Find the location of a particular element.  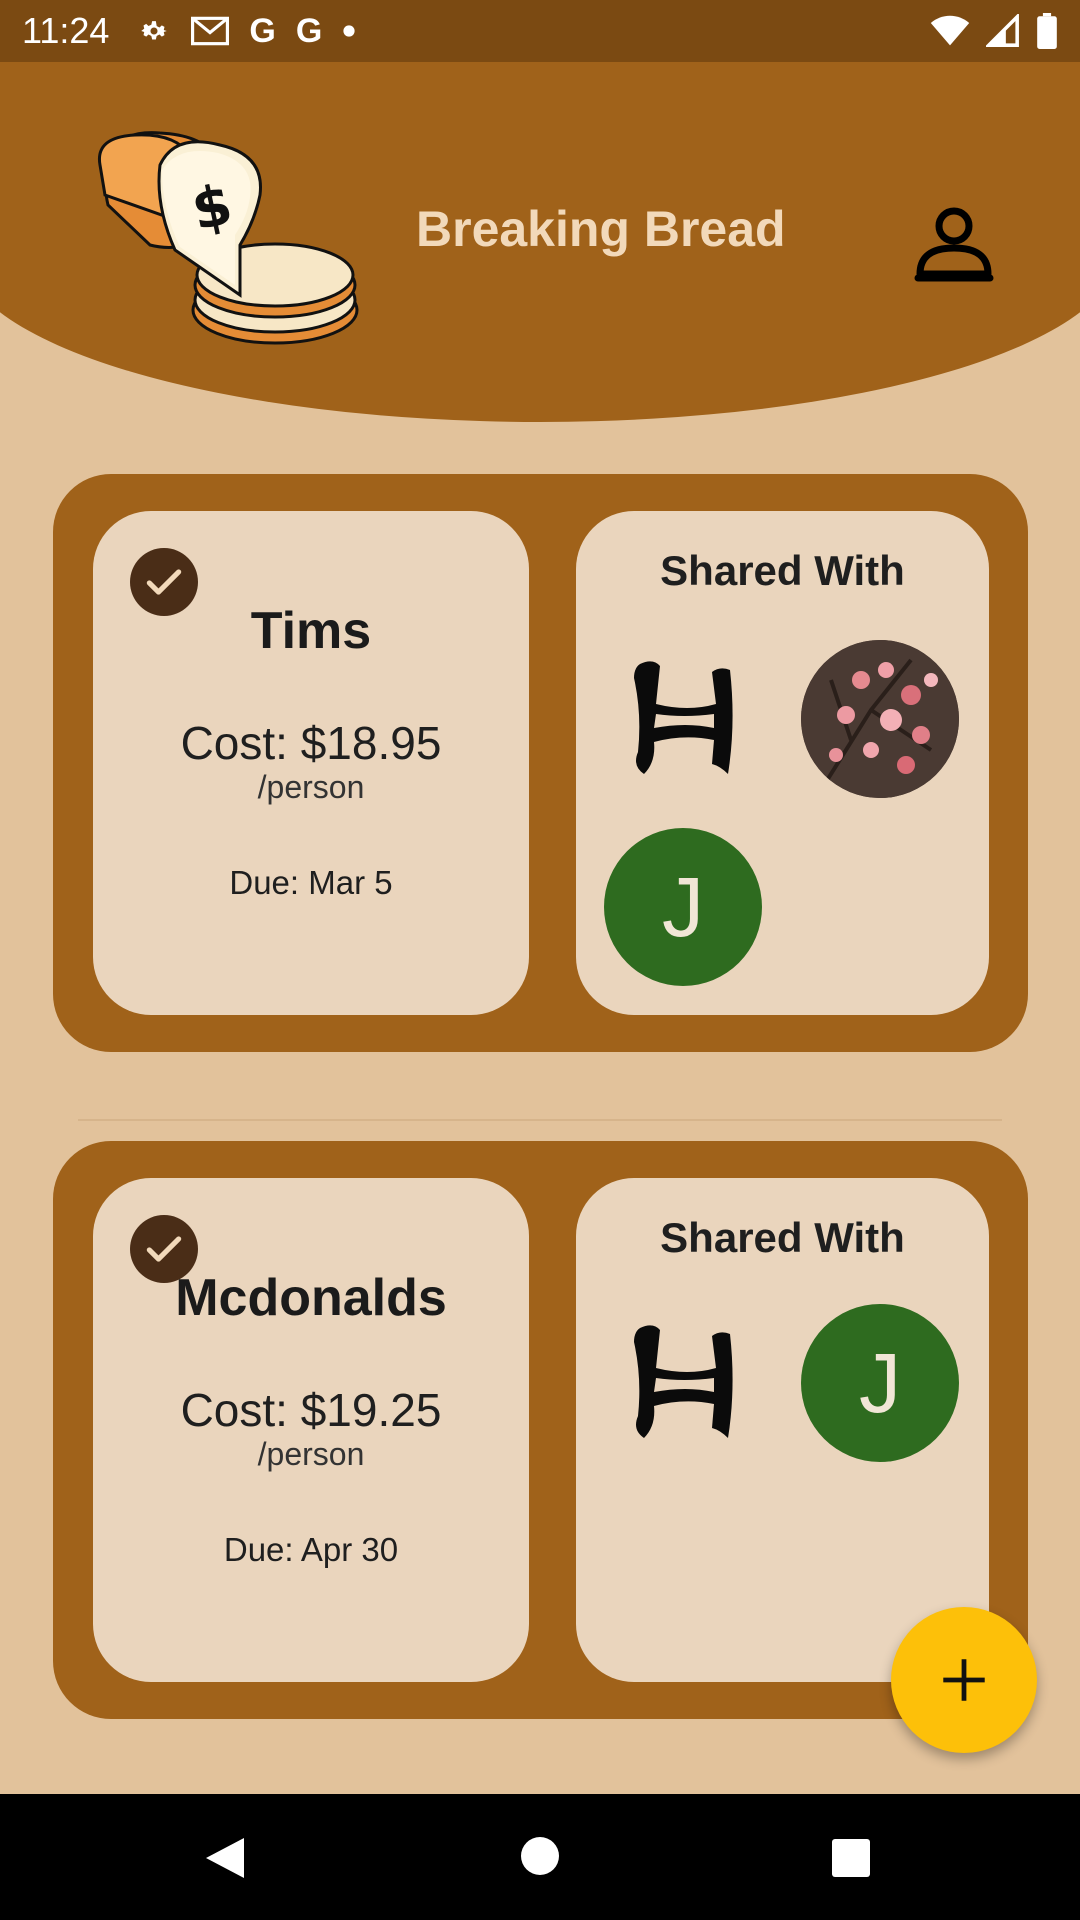

bill-due-date: Due: Apr 30 is located at coordinates (311, 1549).